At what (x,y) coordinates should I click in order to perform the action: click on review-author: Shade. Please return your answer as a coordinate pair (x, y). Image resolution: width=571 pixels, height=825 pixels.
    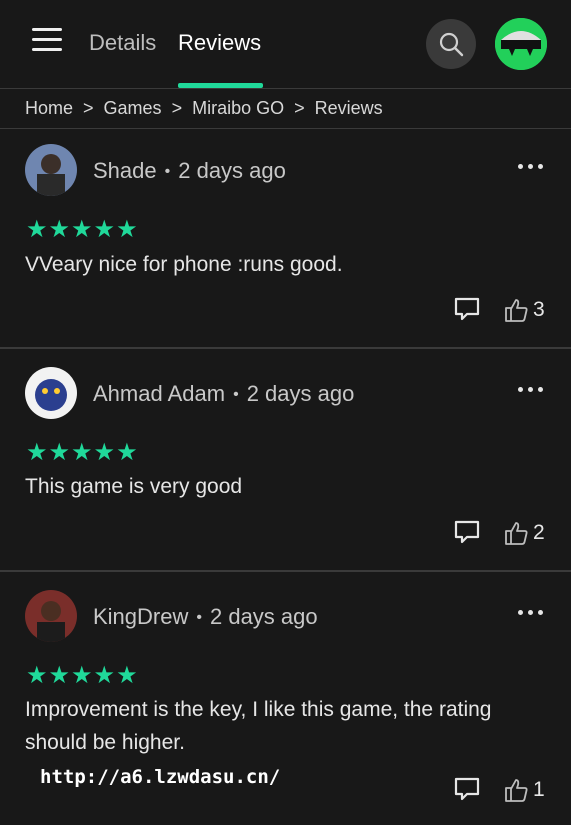
    Looking at the image, I should click on (125, 170).